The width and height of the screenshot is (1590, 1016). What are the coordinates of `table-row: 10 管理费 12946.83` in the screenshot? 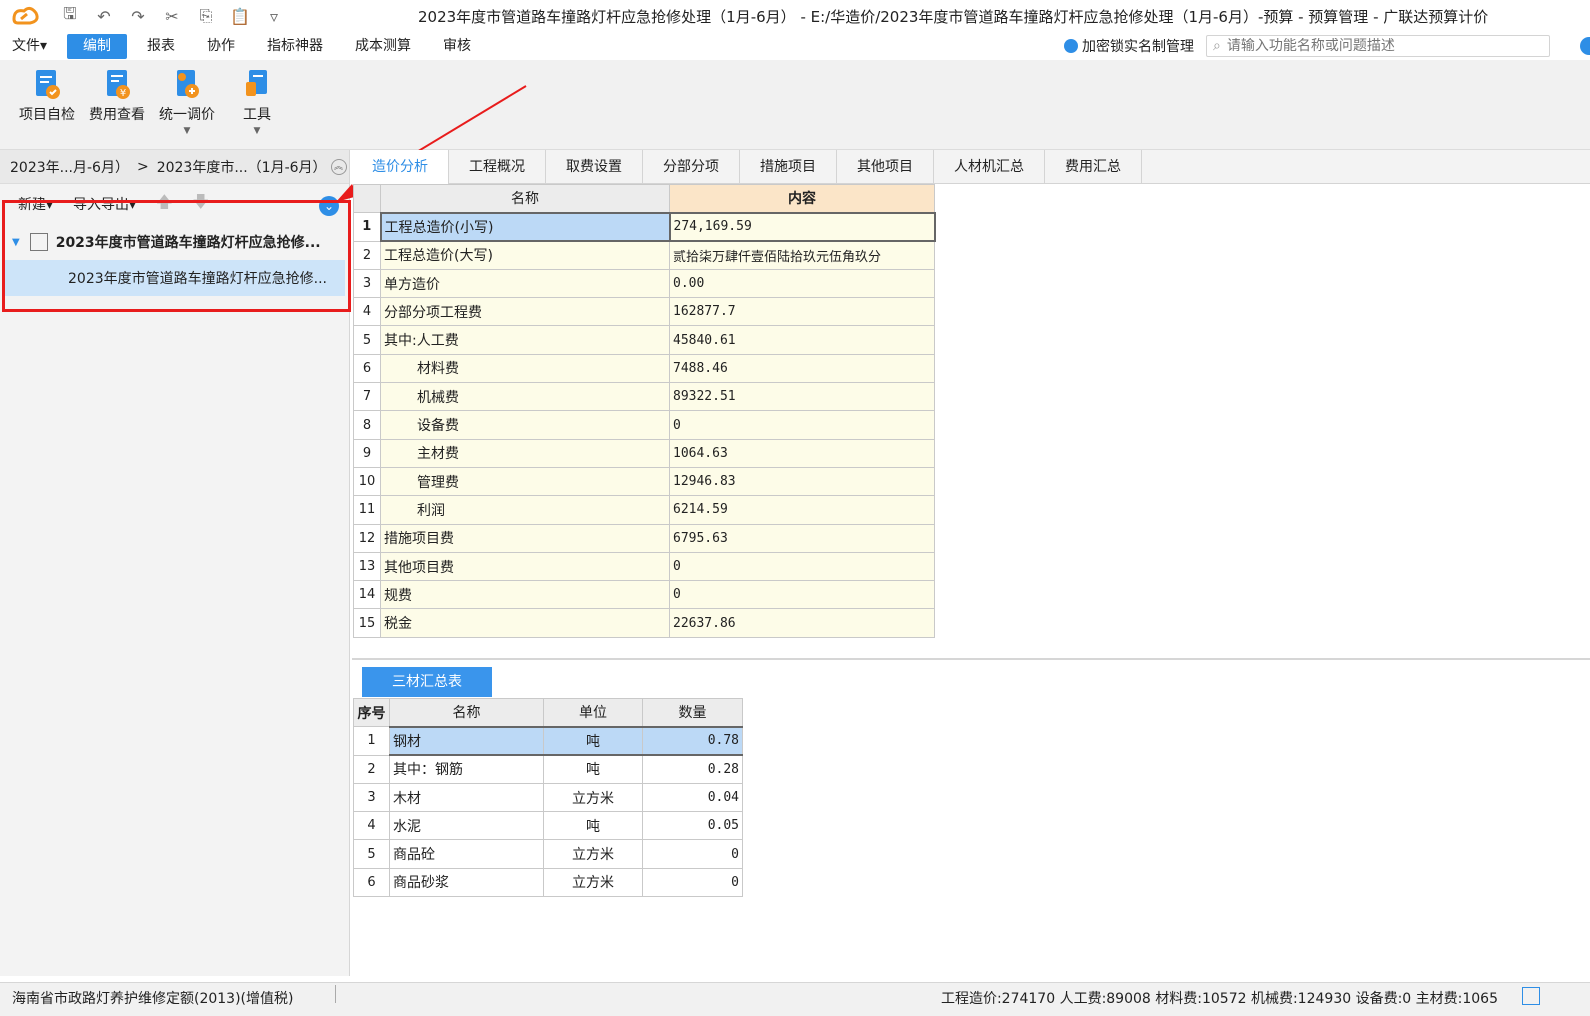 It's located at (644, 481).